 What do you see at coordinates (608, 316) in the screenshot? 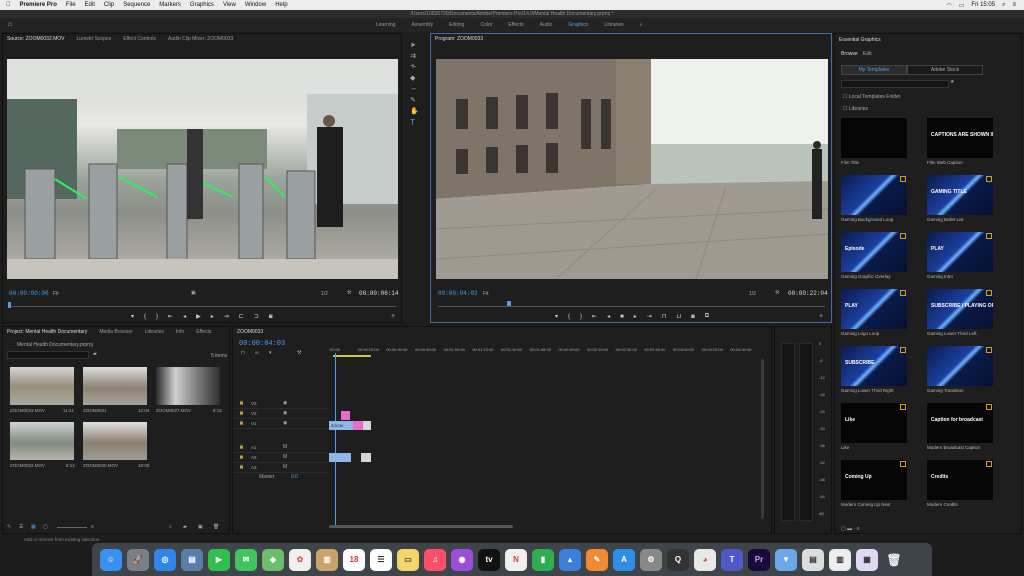
I see `step-back-icon: ◂` at bounding box center [608, 316].